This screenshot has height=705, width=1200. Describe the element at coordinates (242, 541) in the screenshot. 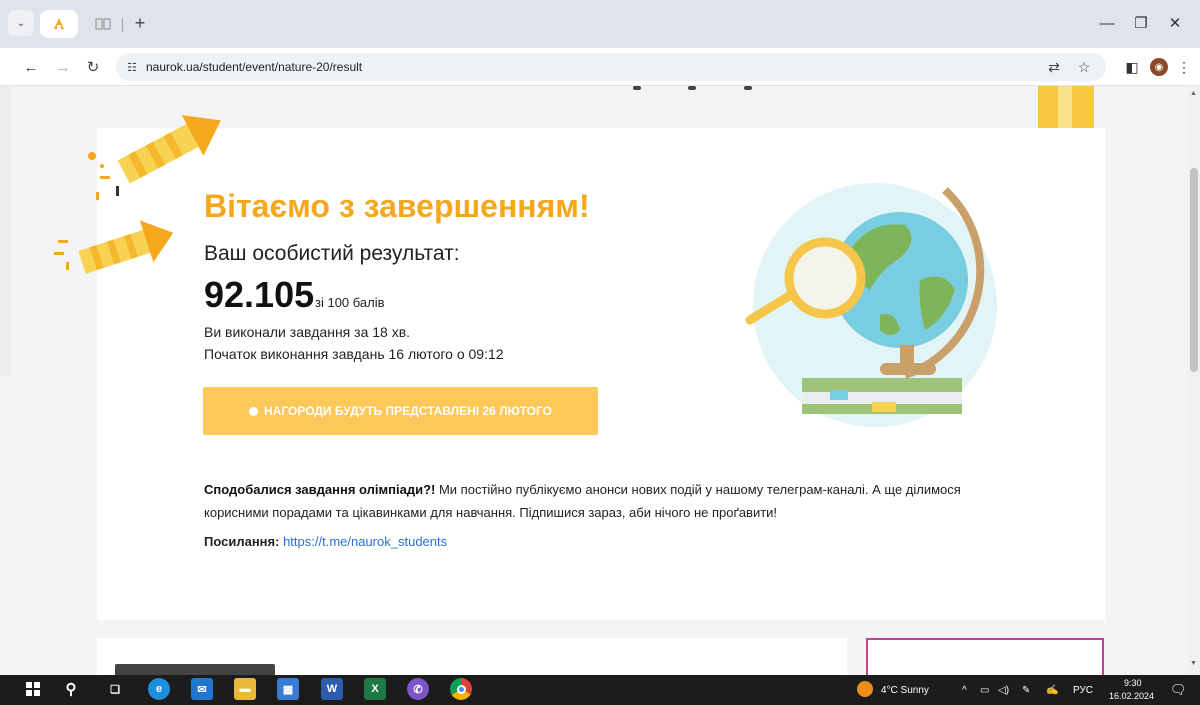

I see `link-label: Посилання:` at that location.